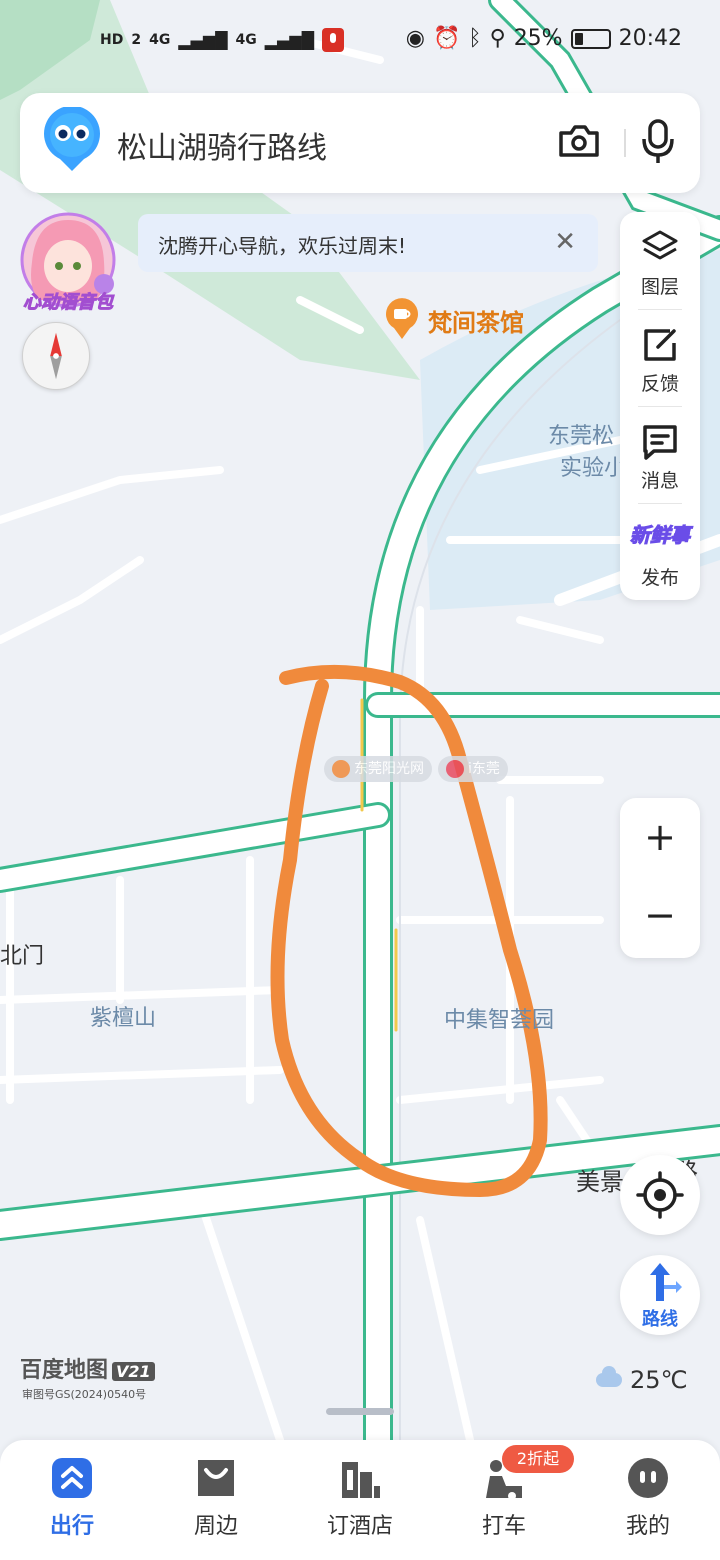 Image resolution: width=720 pixels, height=1560 pixels. What do you see at coordinates (659, 384) in the screenshot?
I see `feedback-label: 反馈` at bounding box center [659, 384].